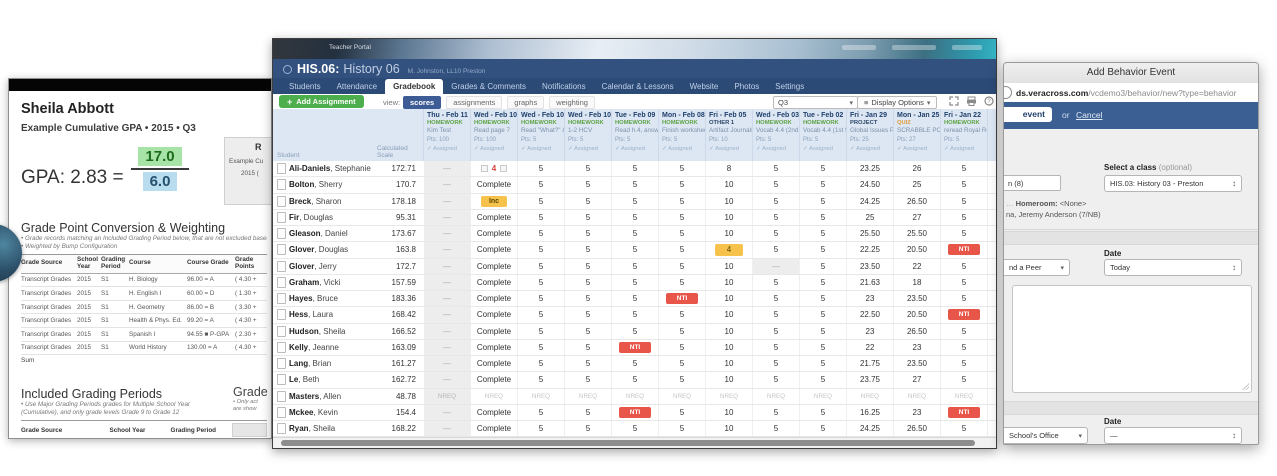 This screenshot has width=1277, height=476. I want to click on tab-notifications: Notifications, so click(564, 86).